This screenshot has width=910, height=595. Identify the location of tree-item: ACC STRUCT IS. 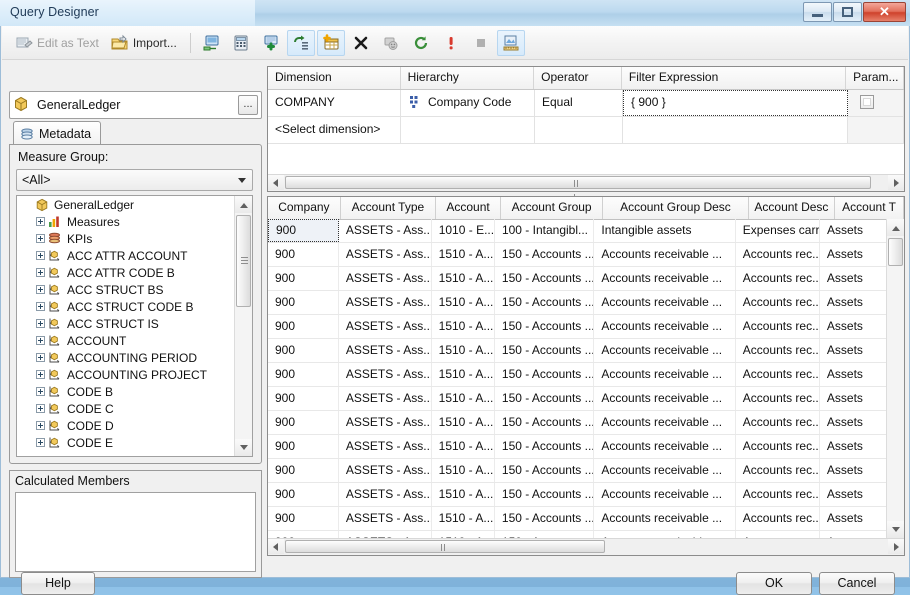
(126, 323).